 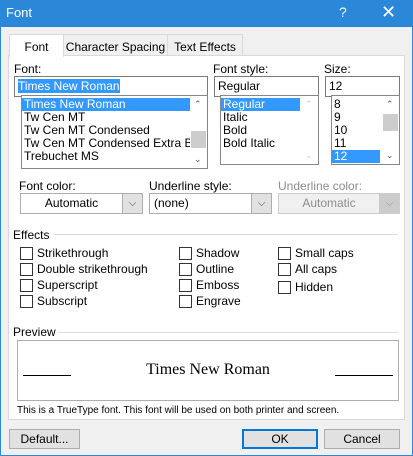 What do you see at coordinates (365, 130) in the screenshot?
I see `size-list: 8 9 10 11 12 ⌃ ⌄` at bounding box center [365, 130].